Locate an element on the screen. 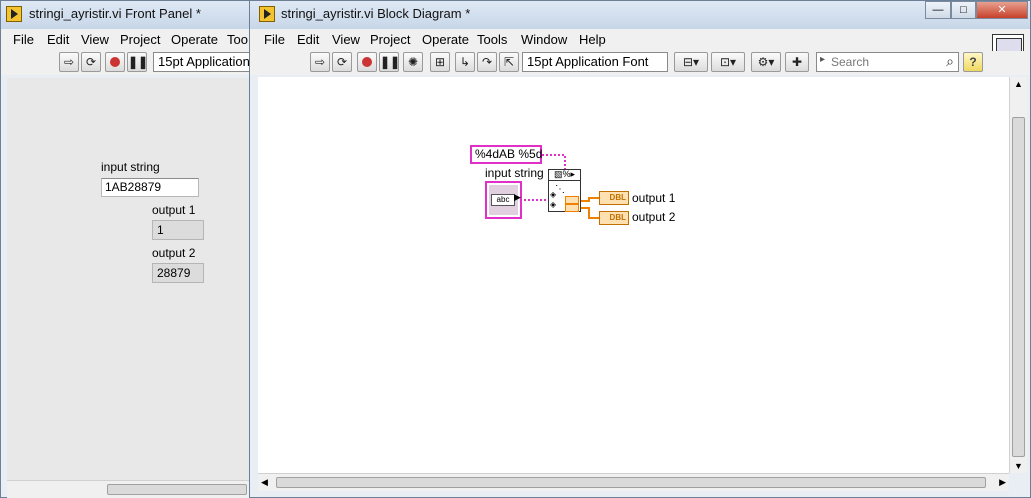  output-2-label: output 2 is located at coordinates (174, 253).